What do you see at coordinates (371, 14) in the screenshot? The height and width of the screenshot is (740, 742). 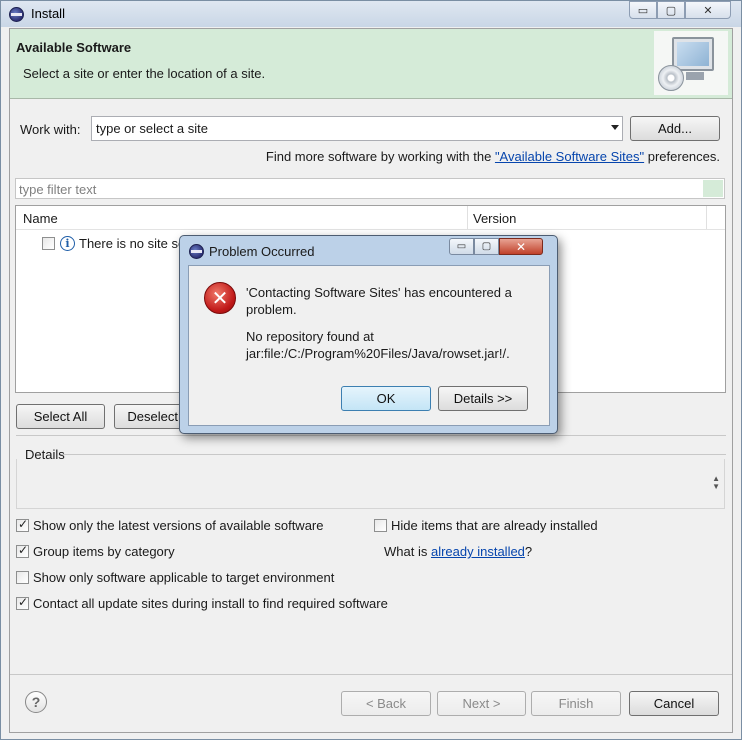 I see `window-title-bar: Install ▭ ▢ ✕` at bounding box center [371, 14].